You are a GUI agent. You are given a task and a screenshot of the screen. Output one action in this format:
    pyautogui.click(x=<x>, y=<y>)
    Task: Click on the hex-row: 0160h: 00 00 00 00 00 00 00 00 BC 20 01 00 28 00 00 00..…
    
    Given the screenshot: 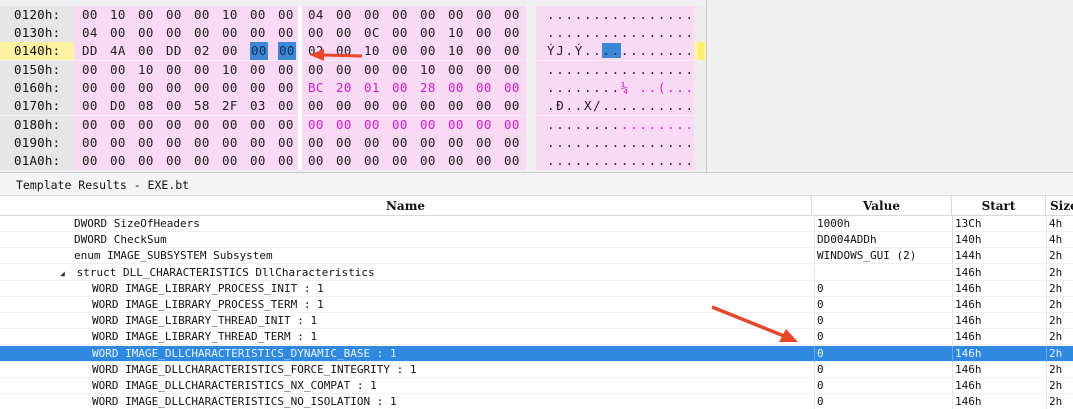 What is the action you would take?
    pyautogui.click(x=353, y=88)
    